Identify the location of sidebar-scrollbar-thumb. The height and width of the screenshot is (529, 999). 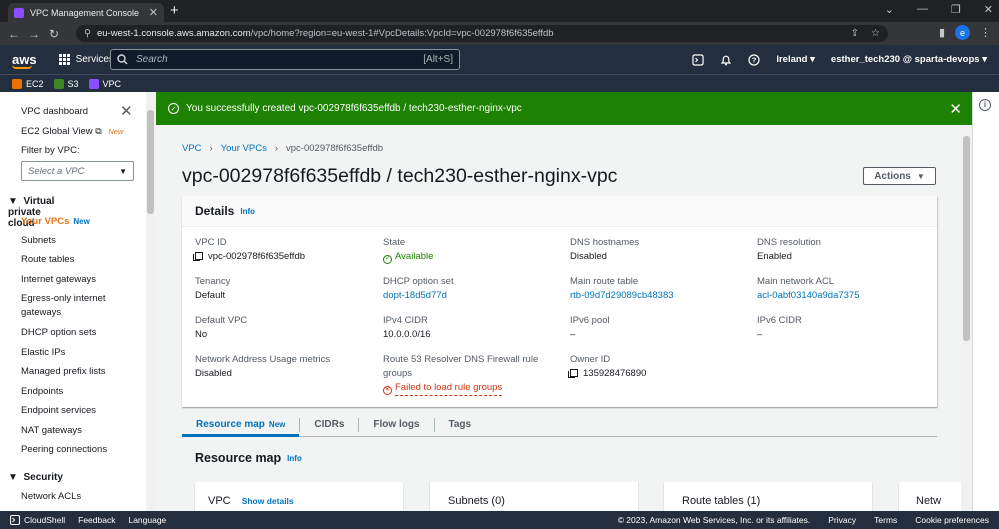
(150, 162).